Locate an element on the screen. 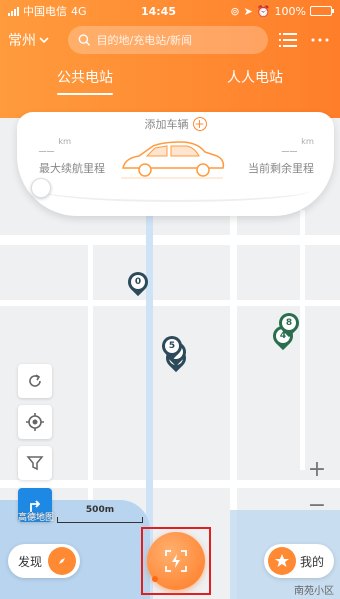 The width and height of the screenshot is (340, 599). list-icon is located at coordinates (288, 40).